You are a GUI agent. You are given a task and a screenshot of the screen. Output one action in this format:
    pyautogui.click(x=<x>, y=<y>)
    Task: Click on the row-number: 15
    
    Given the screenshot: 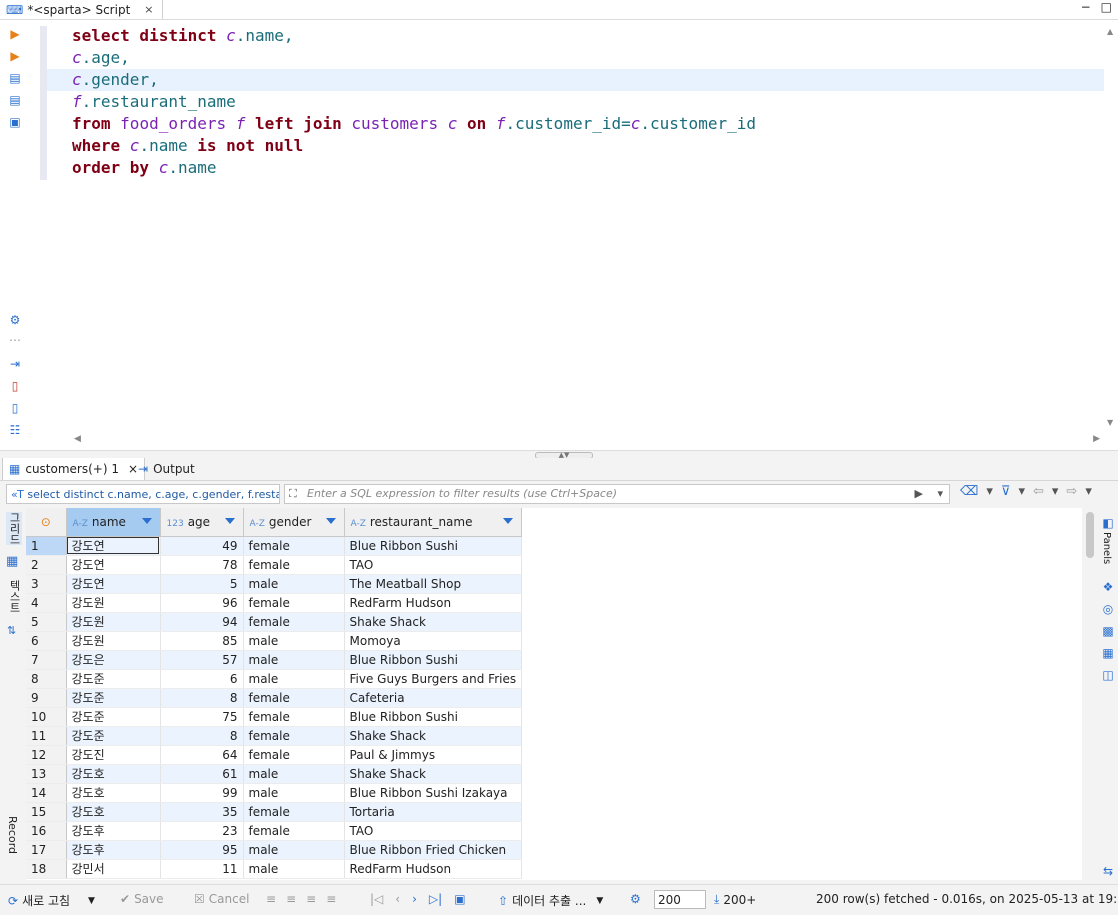 What is the action you would take?
    pyautogui.click(x=46, y=812)
    